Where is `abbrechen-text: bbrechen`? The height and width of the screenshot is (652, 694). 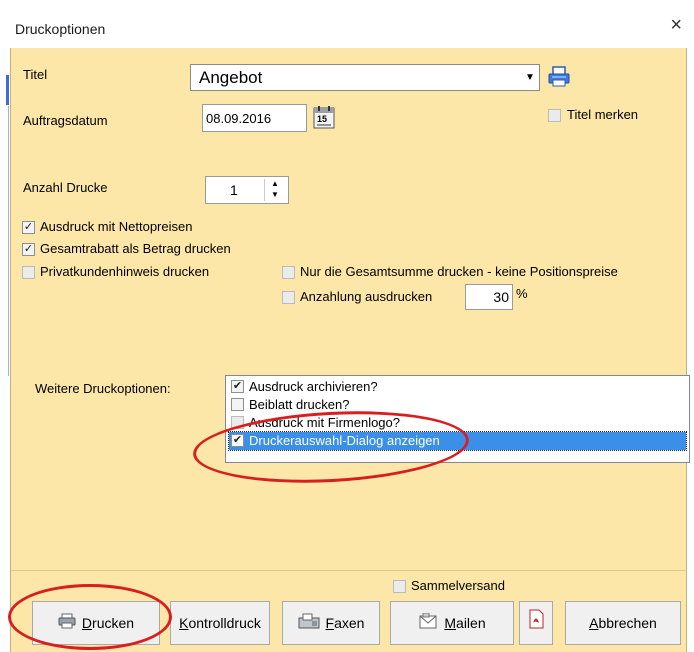
abbrechen-text: bbrechen is located at coordinates (627, 623).